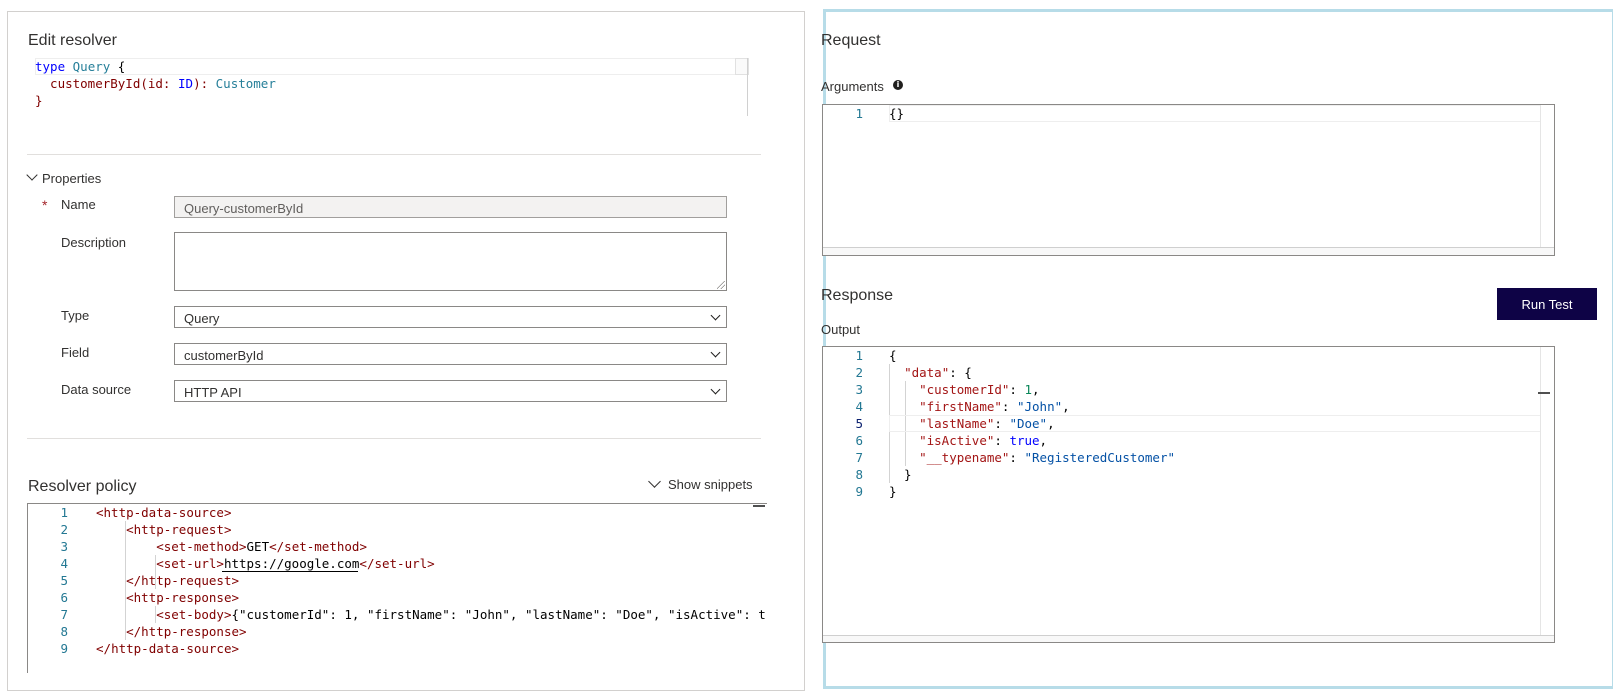  I want to click on arguments-label: Arguments, so click(852, 86).